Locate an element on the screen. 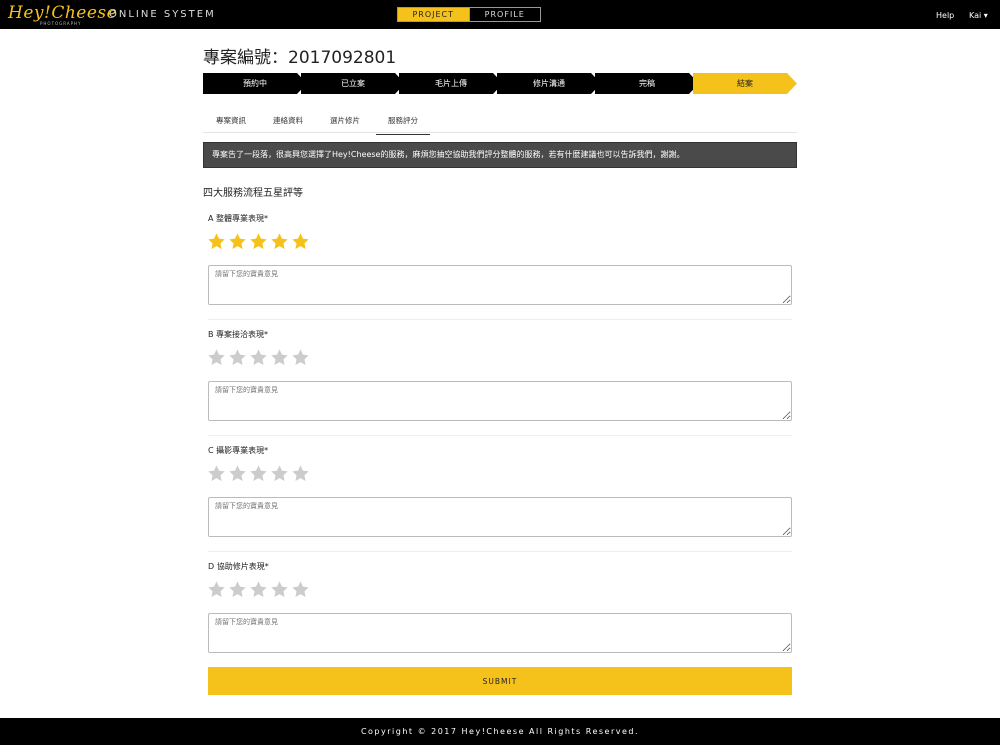 This screenshot has height=745, width=1000. question-b-stars is located at coordinates (258, 357).